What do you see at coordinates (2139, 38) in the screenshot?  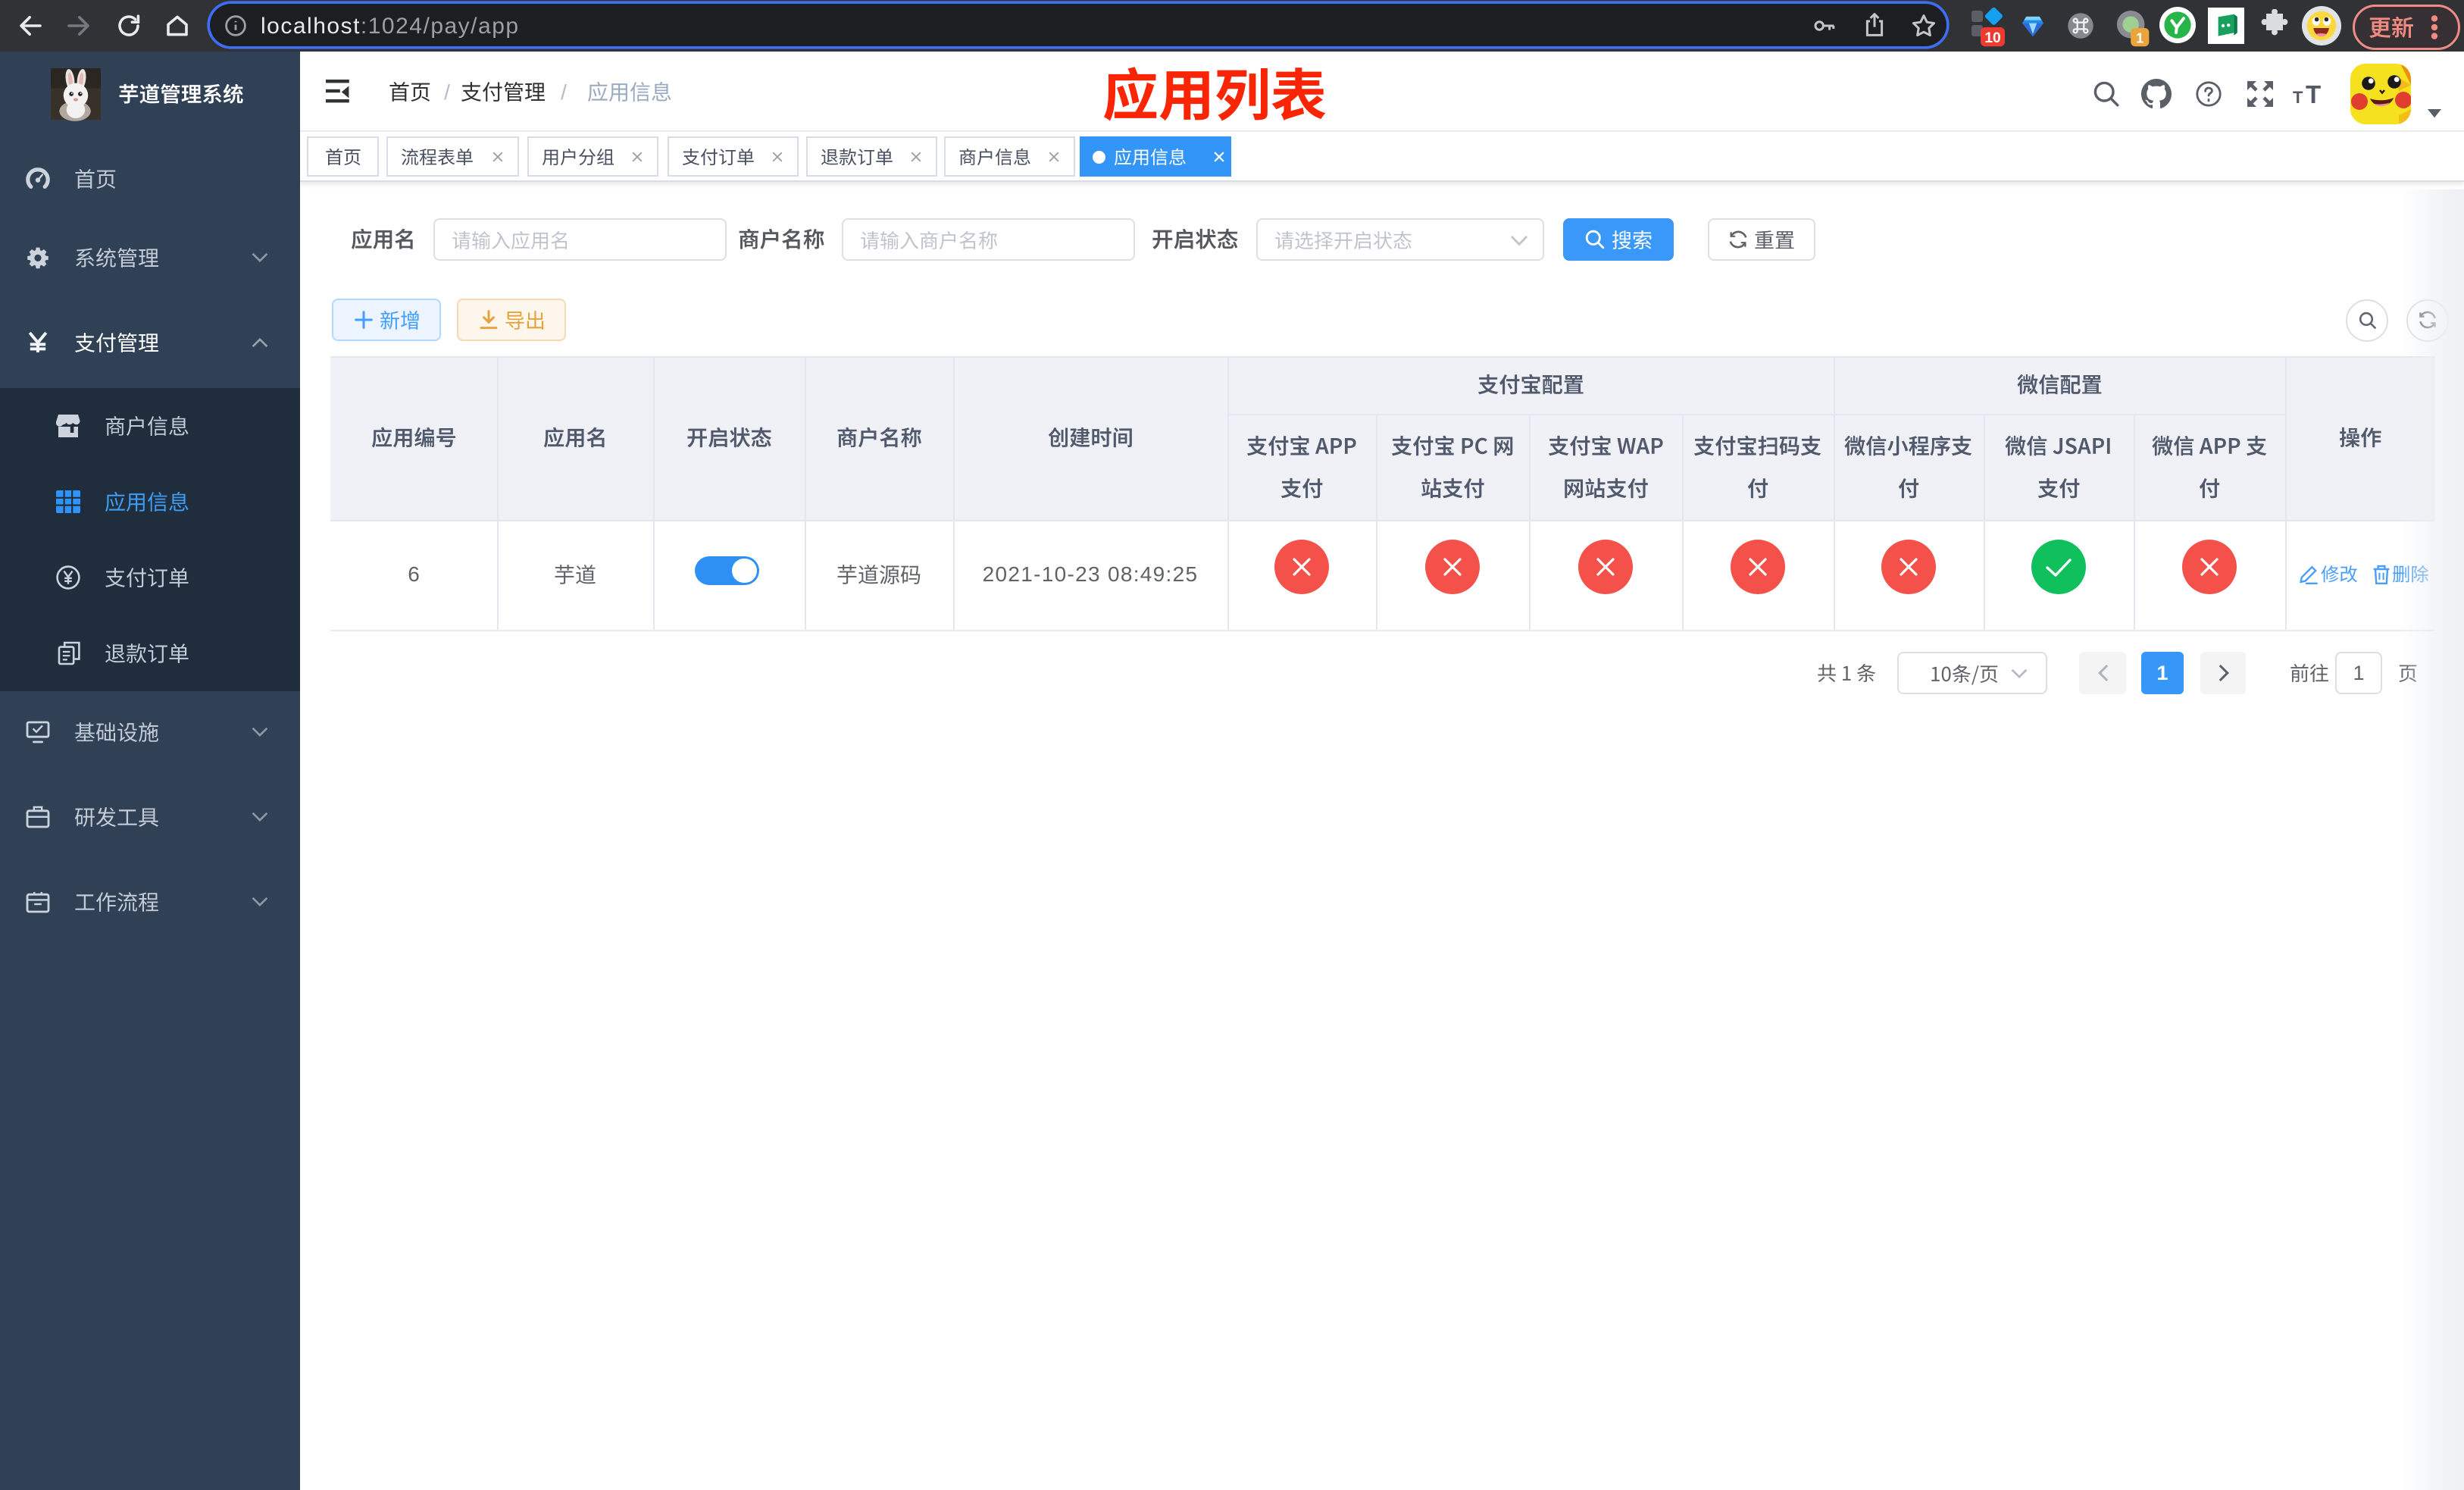 I see `svg-text: 1` at bounding box center [2139, 38].